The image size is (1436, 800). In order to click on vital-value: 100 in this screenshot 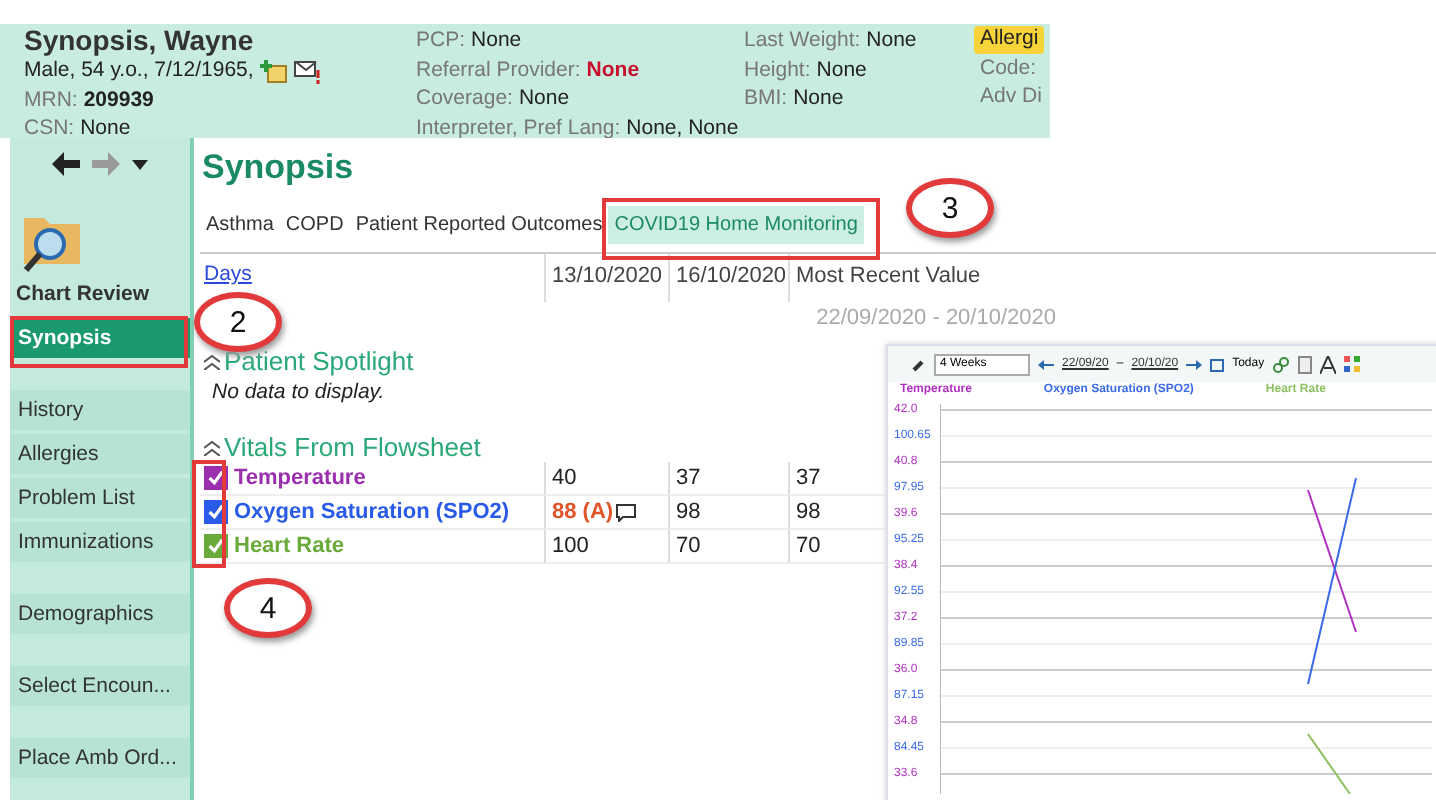, I will do `click(570, 547)`.